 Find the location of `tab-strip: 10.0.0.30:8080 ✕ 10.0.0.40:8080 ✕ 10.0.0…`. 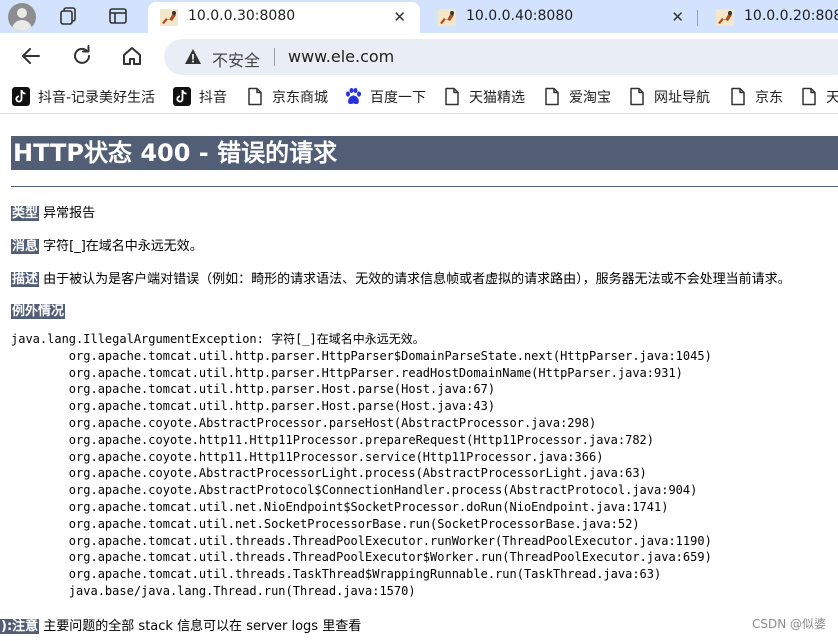

tab-strip: 10.0.0.30:8080 ✕ 10.0.0.40:8080 ✕ 10.0.0… is located at coordinates (419, 16).